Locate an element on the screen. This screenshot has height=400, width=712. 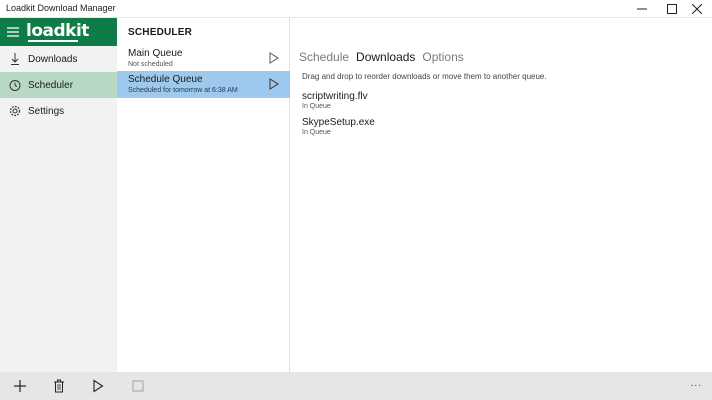
stop-icon is located at coordinates (138, 386).